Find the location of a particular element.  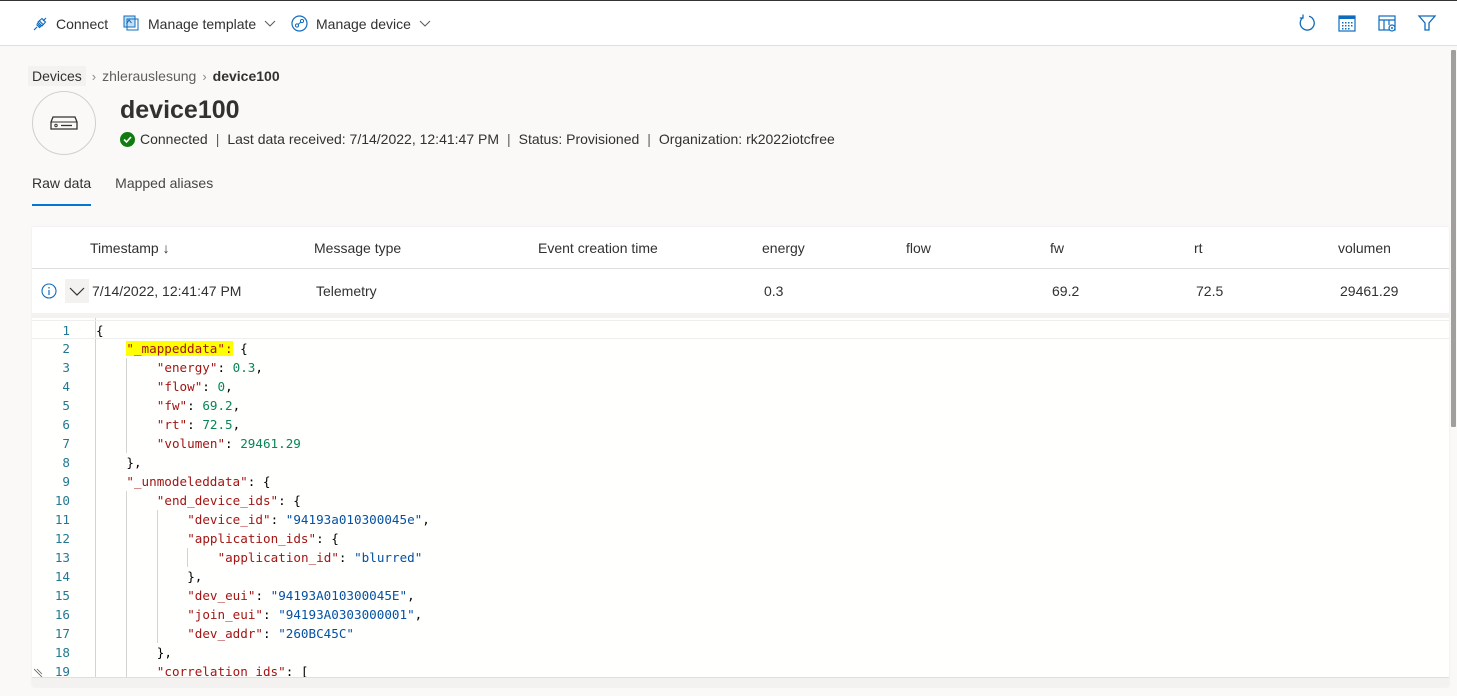

tab-list: Raw data Mapped aliases is located at coordinates (134, 190).